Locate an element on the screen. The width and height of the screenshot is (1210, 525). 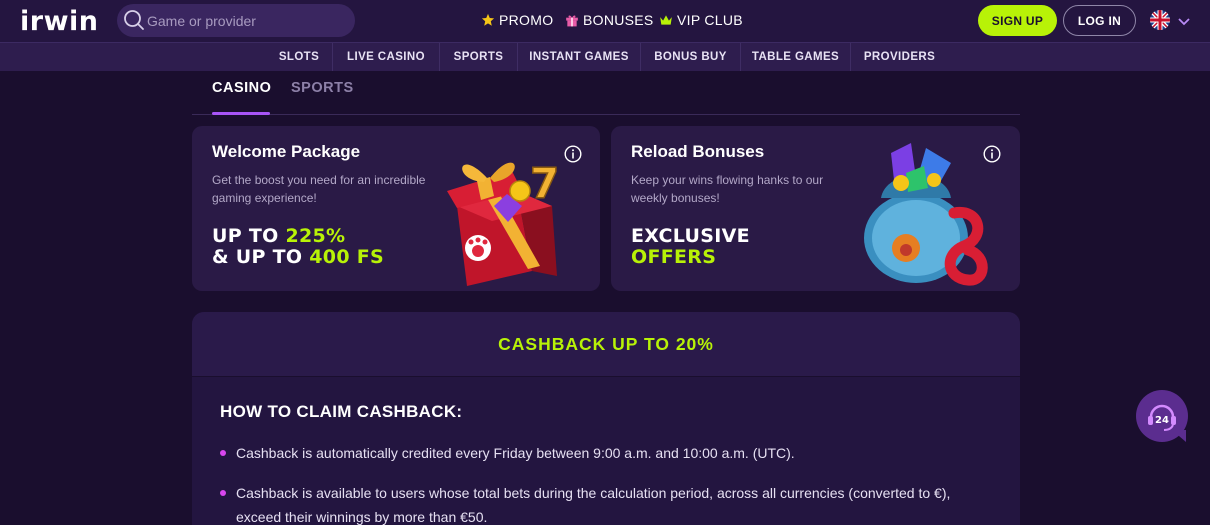
search-icon is located at coordinates (134, 22).